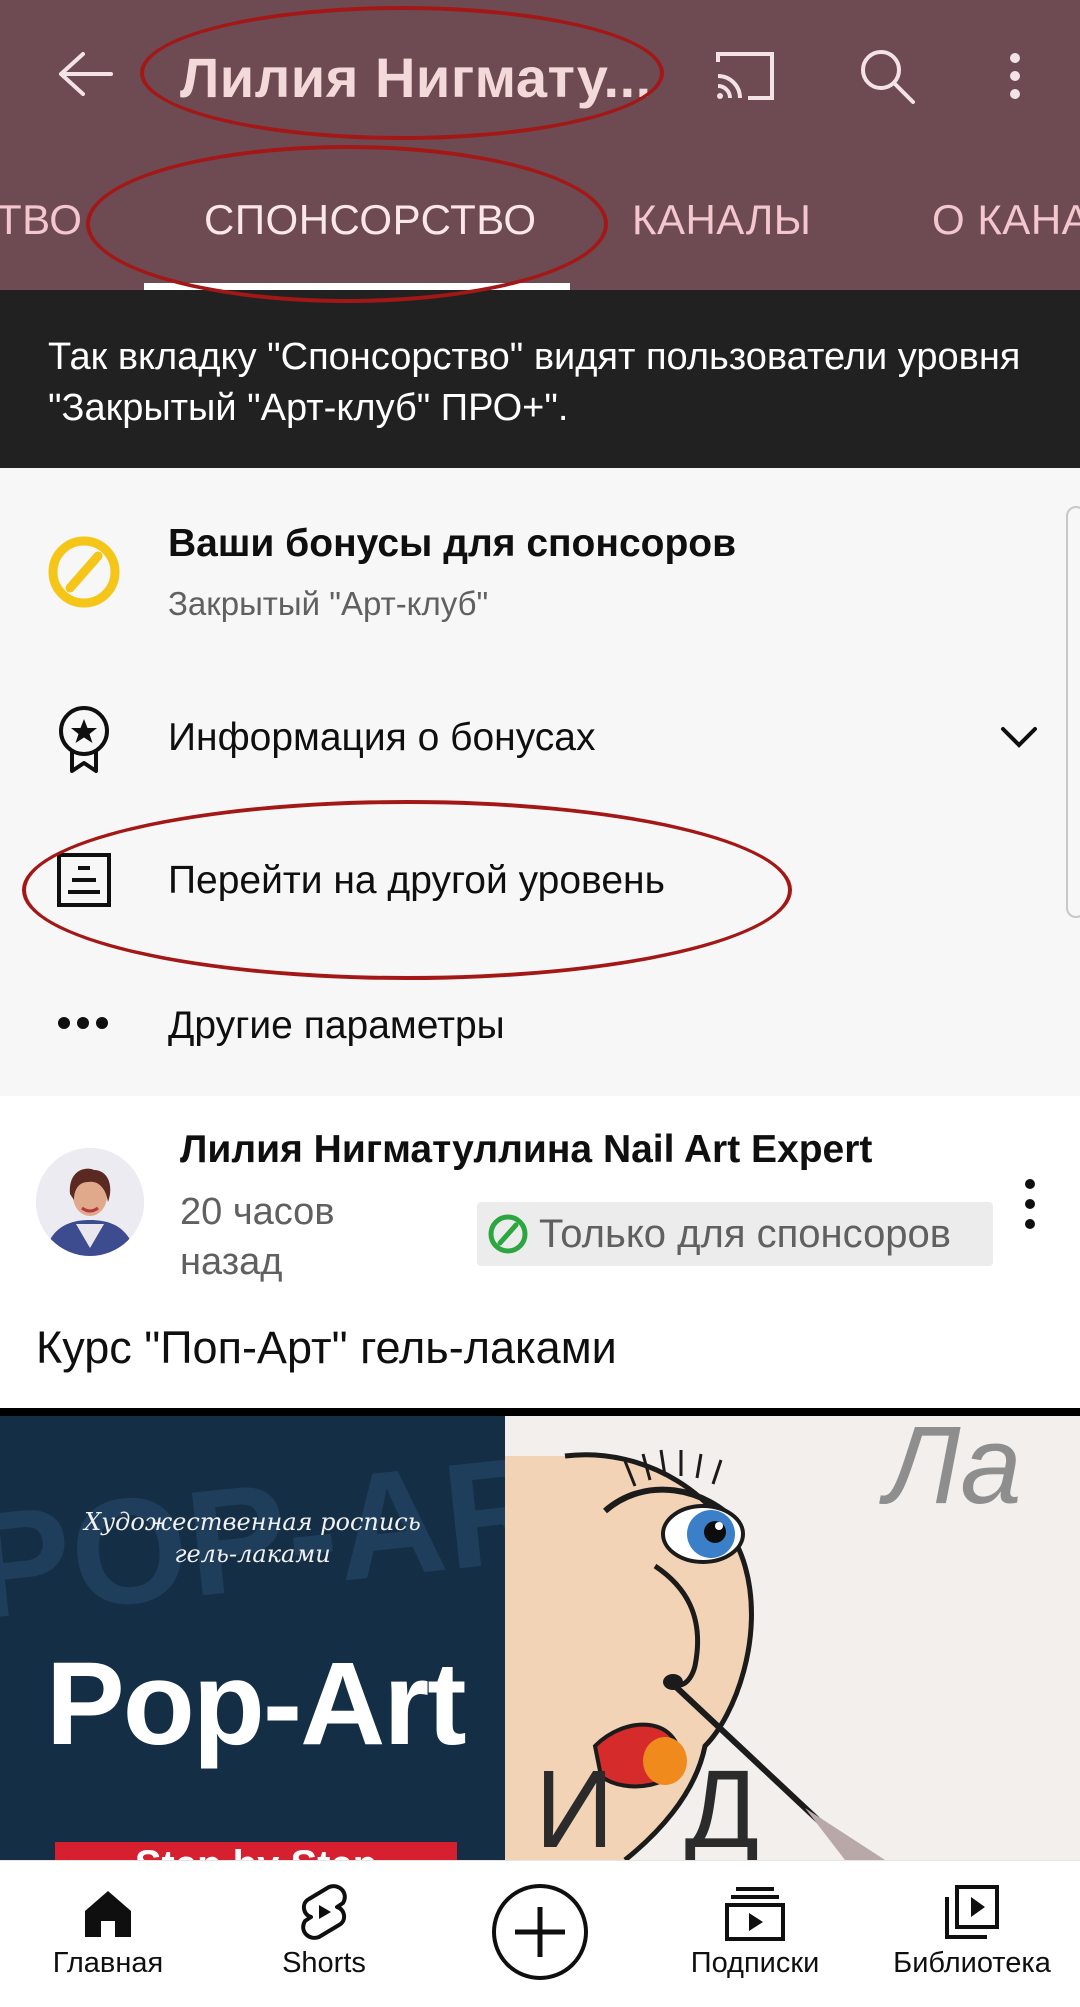 Image resolution: width=1080 pixels, height=2007 pixels. I want to click on image-title: Pop-Art, so click(256, 1704).